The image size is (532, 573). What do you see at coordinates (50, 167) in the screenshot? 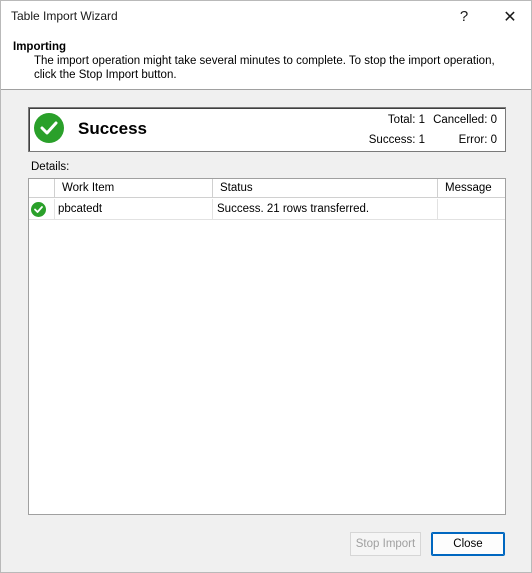
I see `details-label: Details:` at bounding box center [50, 167].